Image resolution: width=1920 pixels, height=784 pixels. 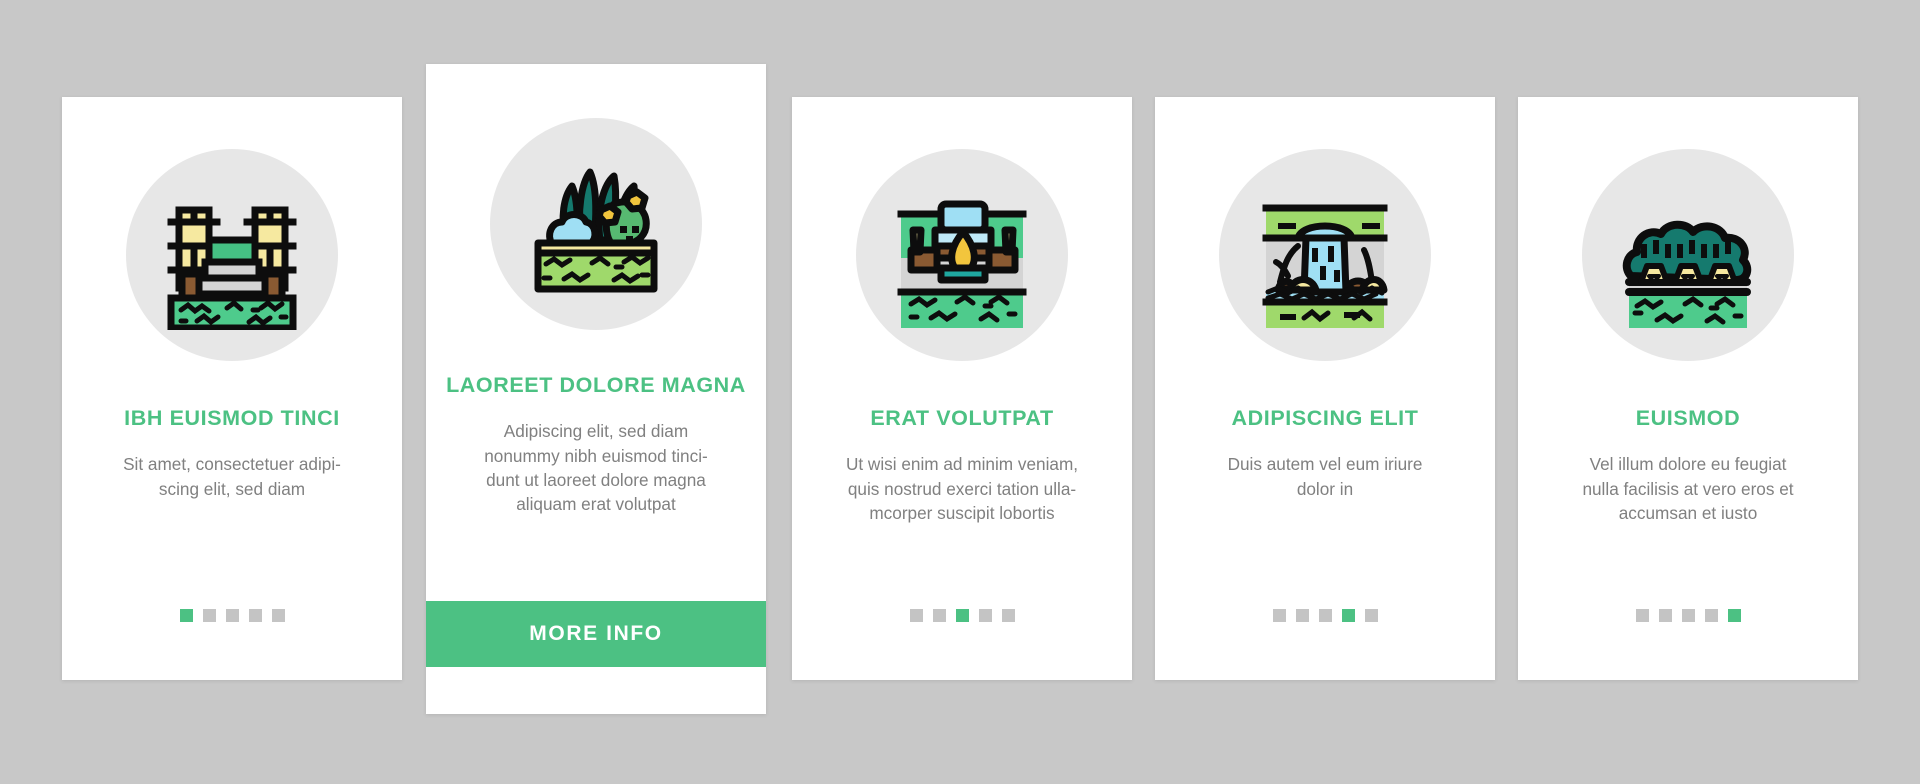 What do you see at coordinates (1325, 255) in the screenshot?
I see `waterfall-pond-icon` at bounding box center [1325, 255].